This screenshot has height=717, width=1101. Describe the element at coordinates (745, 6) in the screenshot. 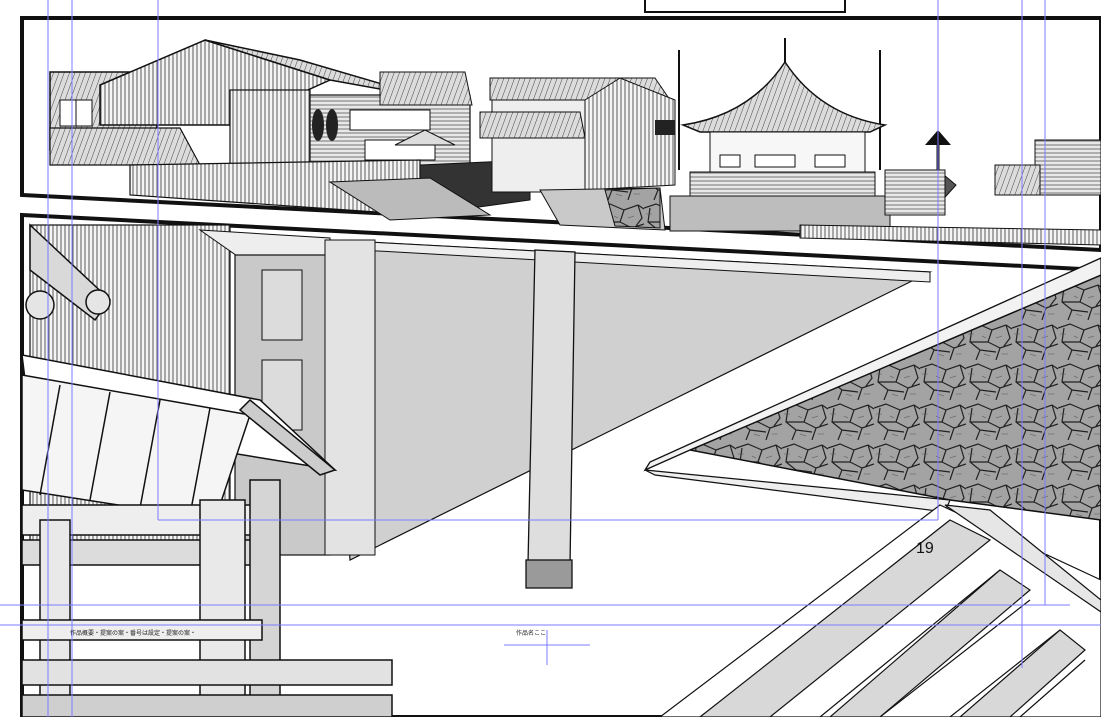

I see `top-label-box` at that location.